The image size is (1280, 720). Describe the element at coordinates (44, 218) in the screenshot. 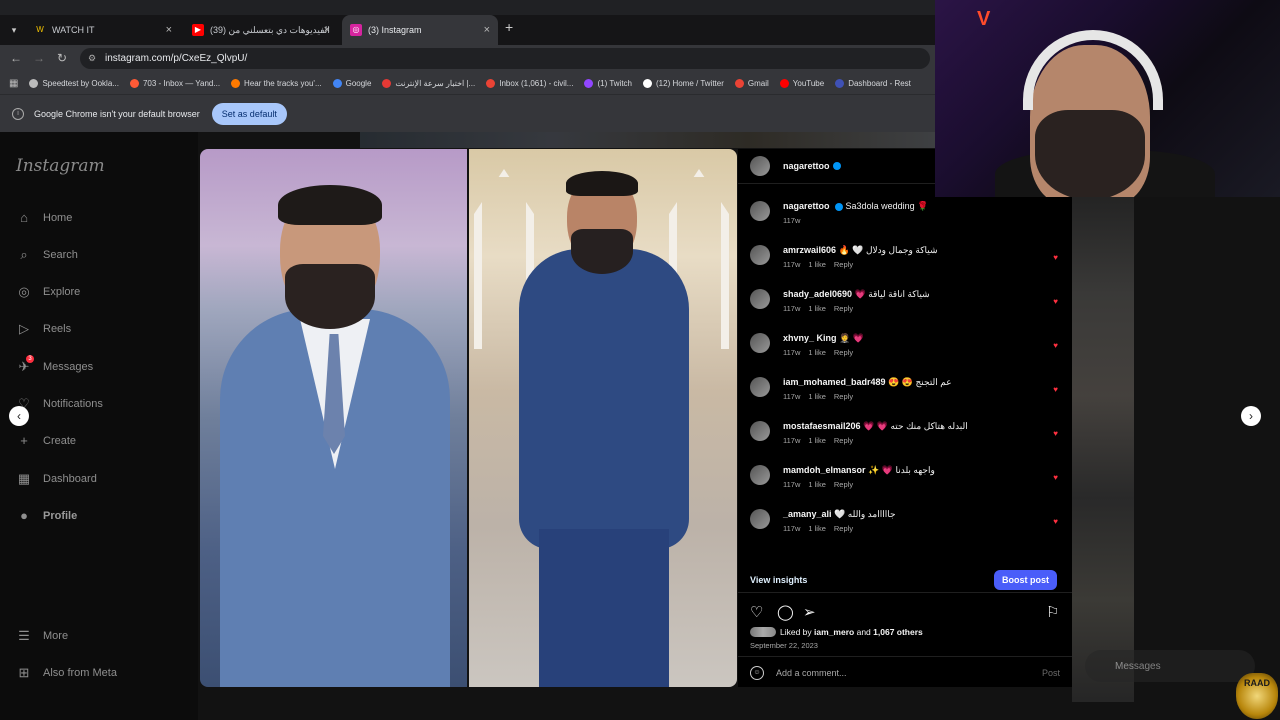

I see `sidebar-item-home: ⌂ Home` at that location.